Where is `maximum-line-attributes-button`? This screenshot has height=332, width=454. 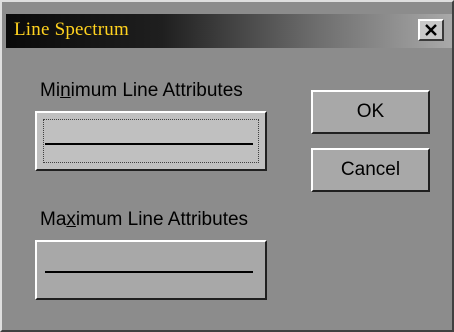 maximum-line-attributes-button is located at coordinates (151, 270).